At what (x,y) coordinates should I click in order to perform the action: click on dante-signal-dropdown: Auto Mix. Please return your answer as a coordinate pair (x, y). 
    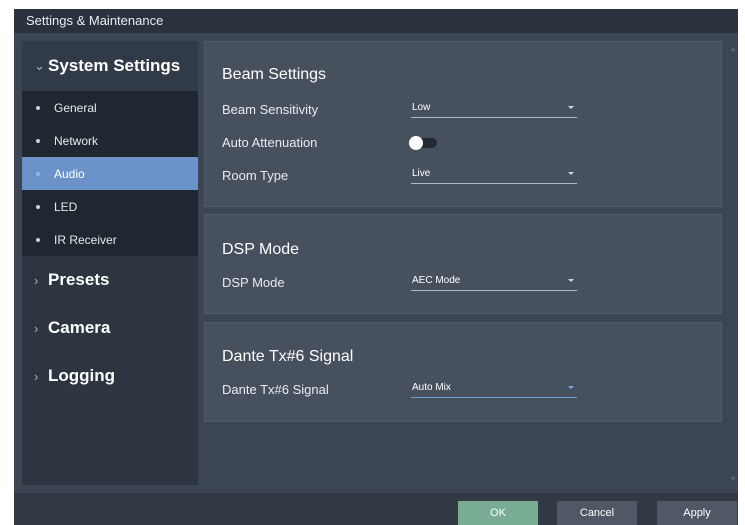
    Looking at the image, I should click on (494, 389).